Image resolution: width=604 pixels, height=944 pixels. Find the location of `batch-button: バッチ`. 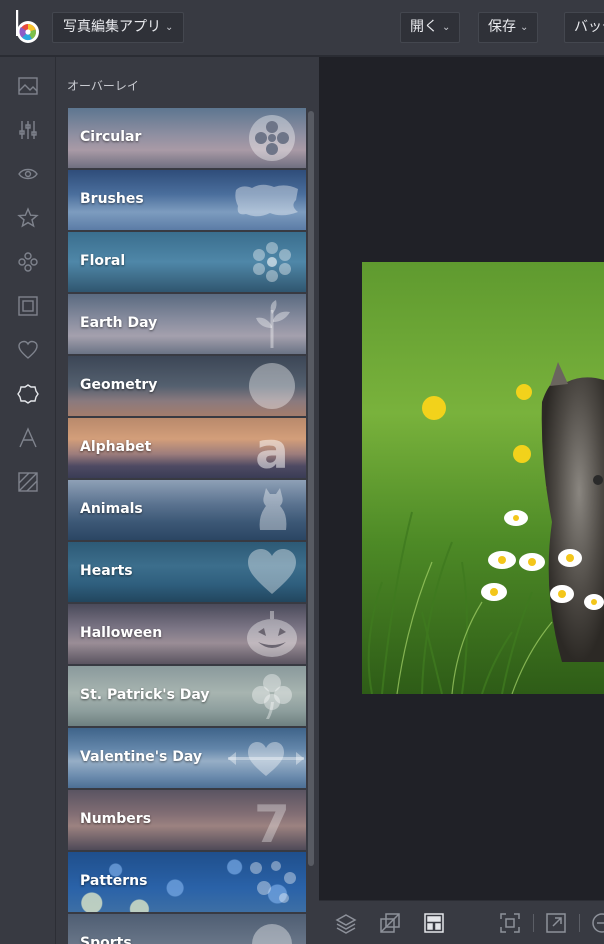

batch-button: バッチ is located at coordinates (584, 27).